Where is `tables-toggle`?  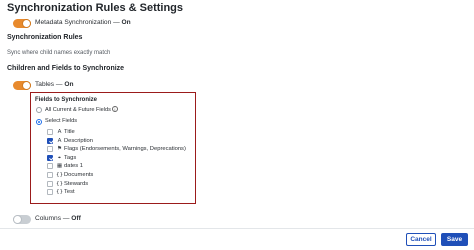 tables-toggle is located at coordinates (22, 85).